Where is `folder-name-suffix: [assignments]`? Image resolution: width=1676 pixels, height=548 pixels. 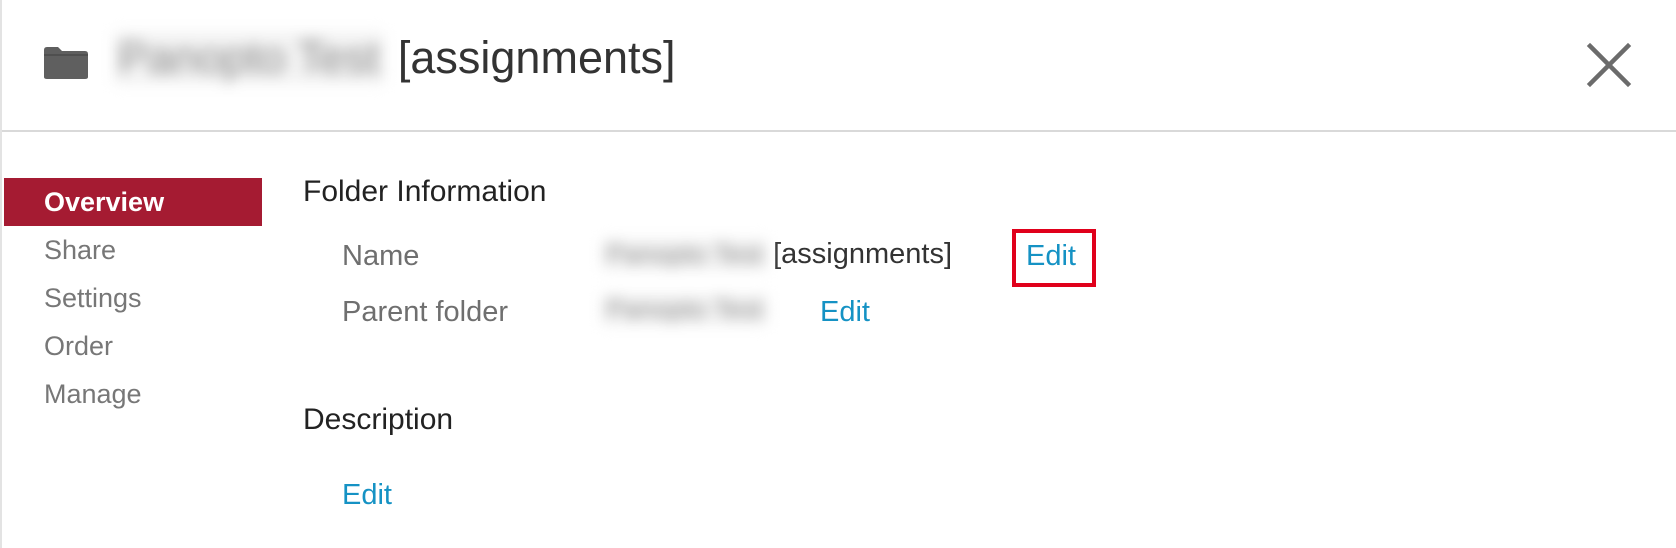
folder-name-suffix: [assignments] is located at coordinates (536, 57).